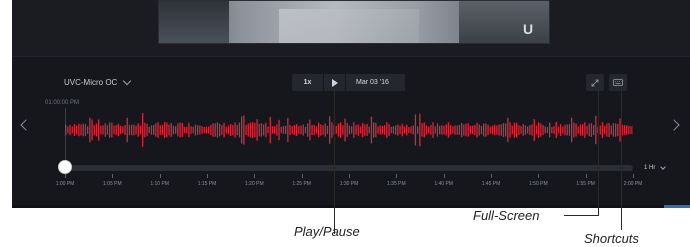 The height and width of the screenshot is (247, 690). What do you see at coordinates (506, 215) in the screenshot?
I see `full-screen-callout: Full-Screen` at bounding box center [506, 215].